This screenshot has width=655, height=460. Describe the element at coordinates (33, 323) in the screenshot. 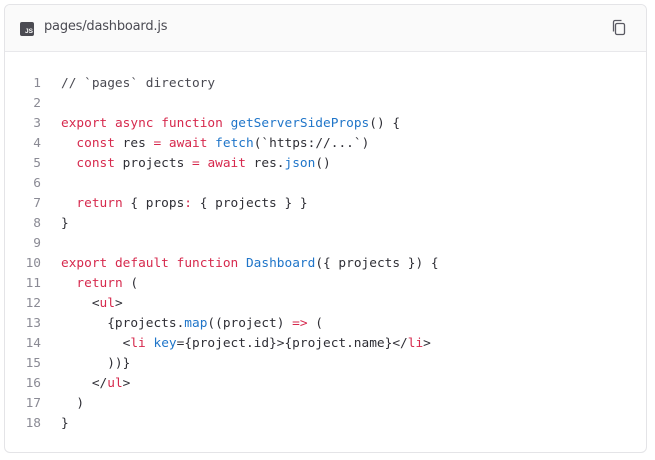

I see `line-number: 13` at that location.